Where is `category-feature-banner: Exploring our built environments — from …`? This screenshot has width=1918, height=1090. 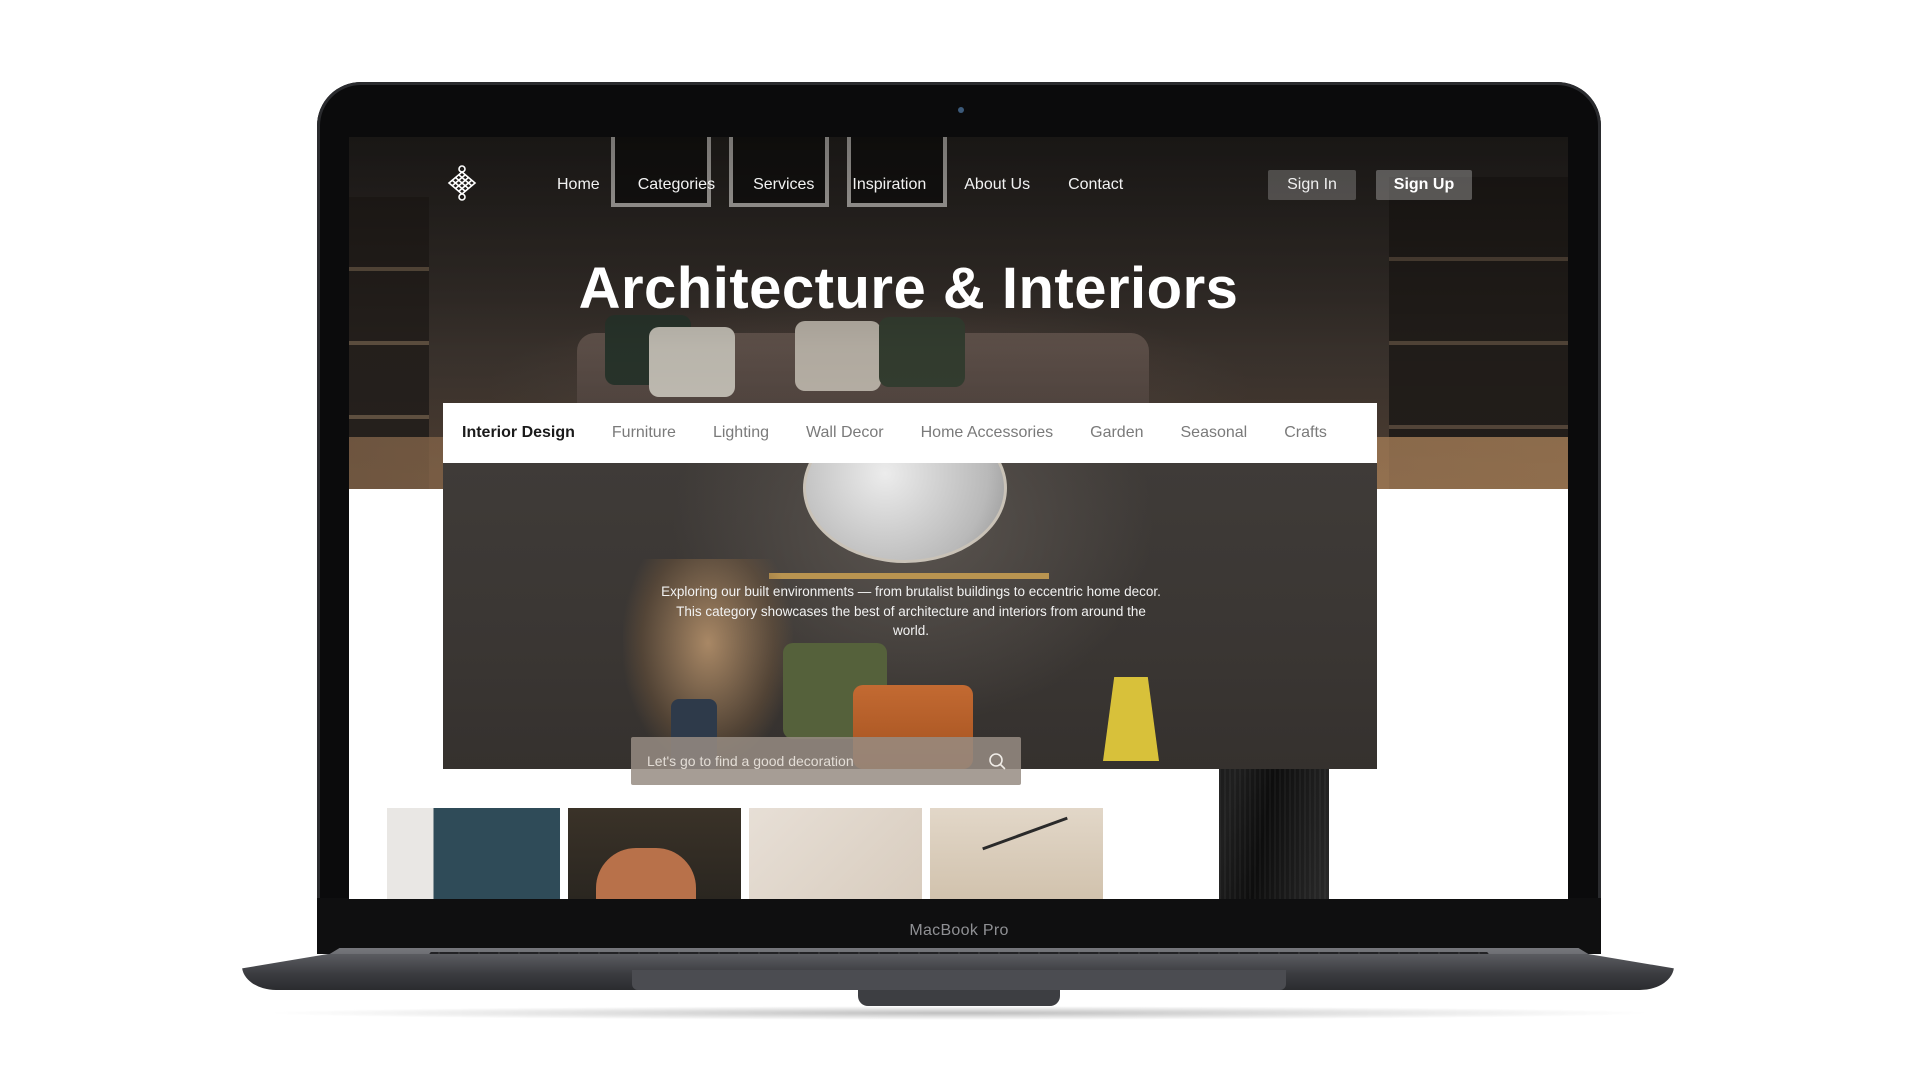 category-feature-banner: Exploring our built environments — from … is located at coordinates (910, 616).